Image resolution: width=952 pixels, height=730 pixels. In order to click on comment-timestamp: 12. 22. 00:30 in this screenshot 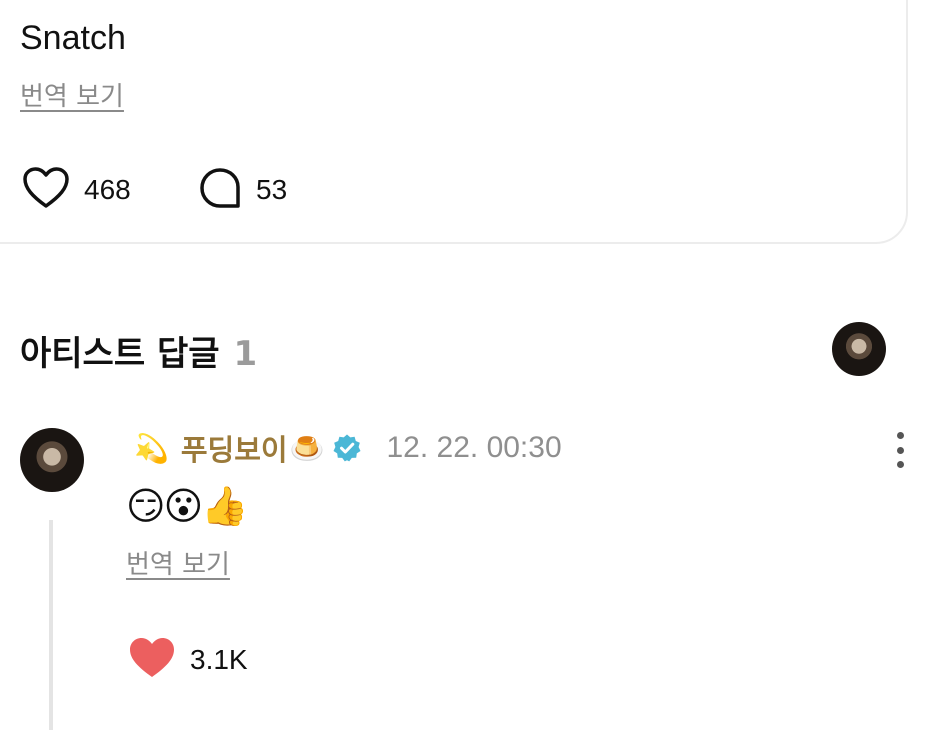, I will do `click(474, 447)`.